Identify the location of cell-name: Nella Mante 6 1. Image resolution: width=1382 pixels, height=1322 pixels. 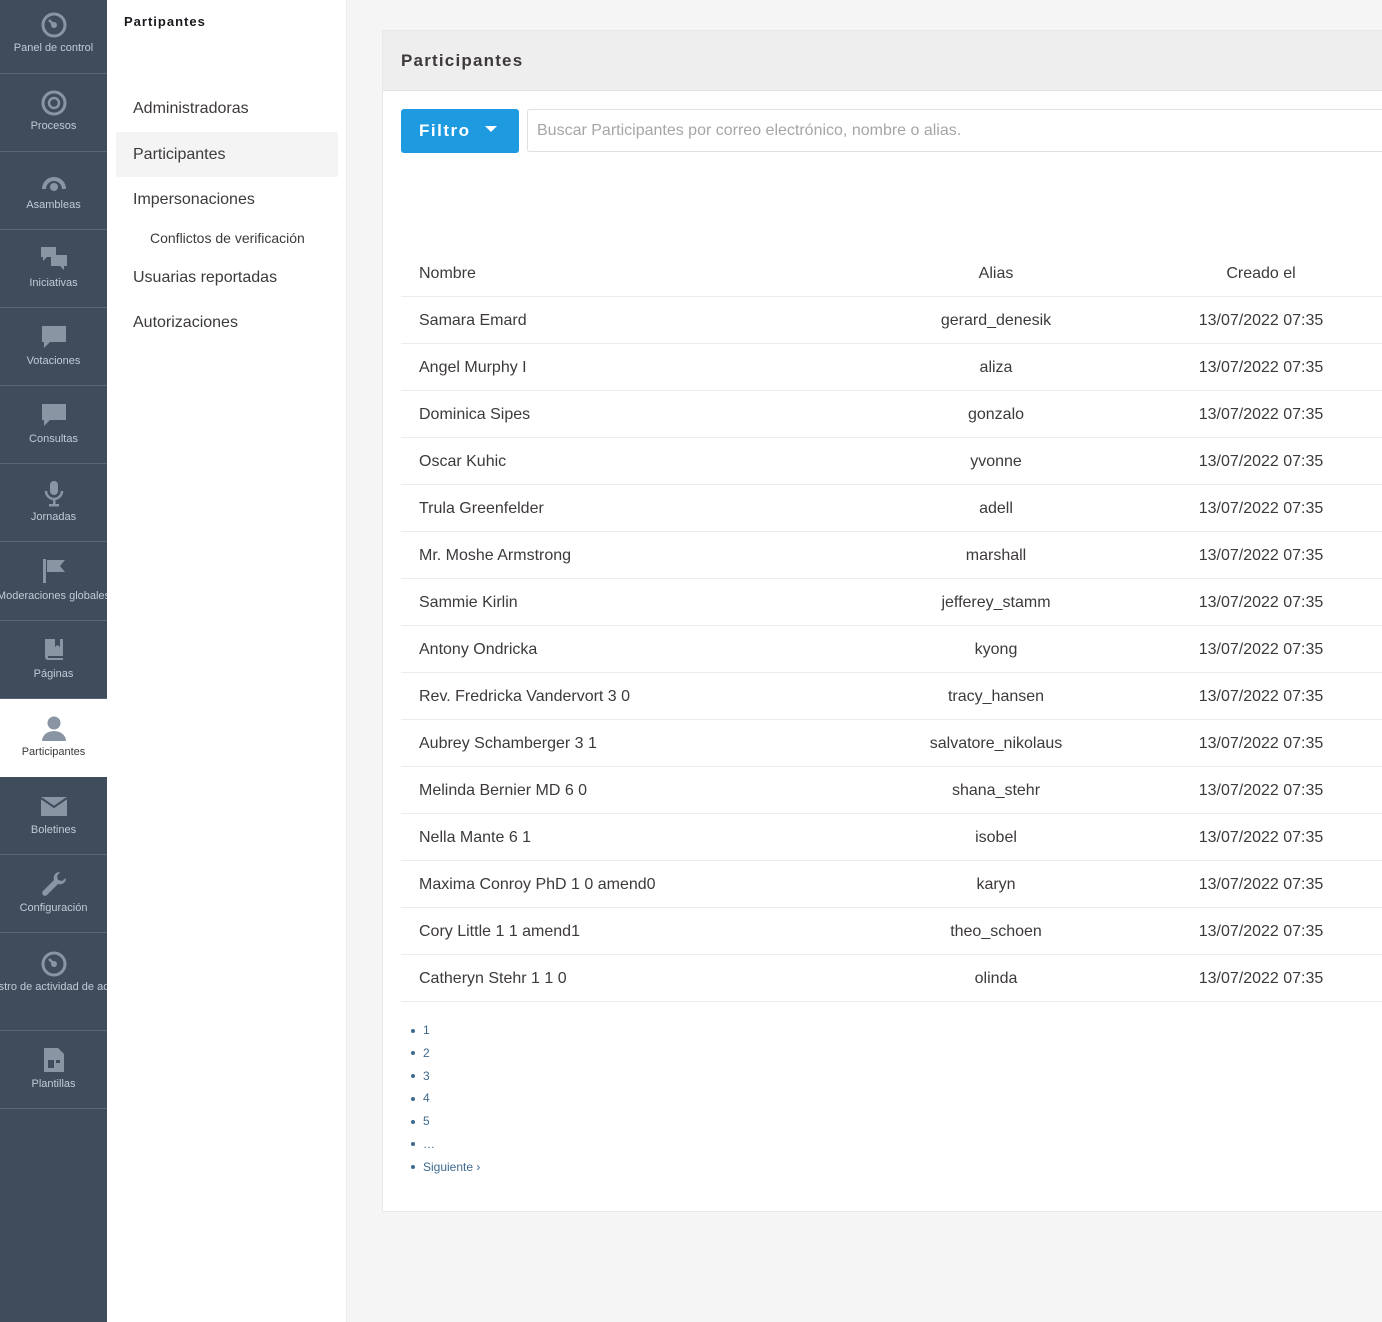
(475, 837).